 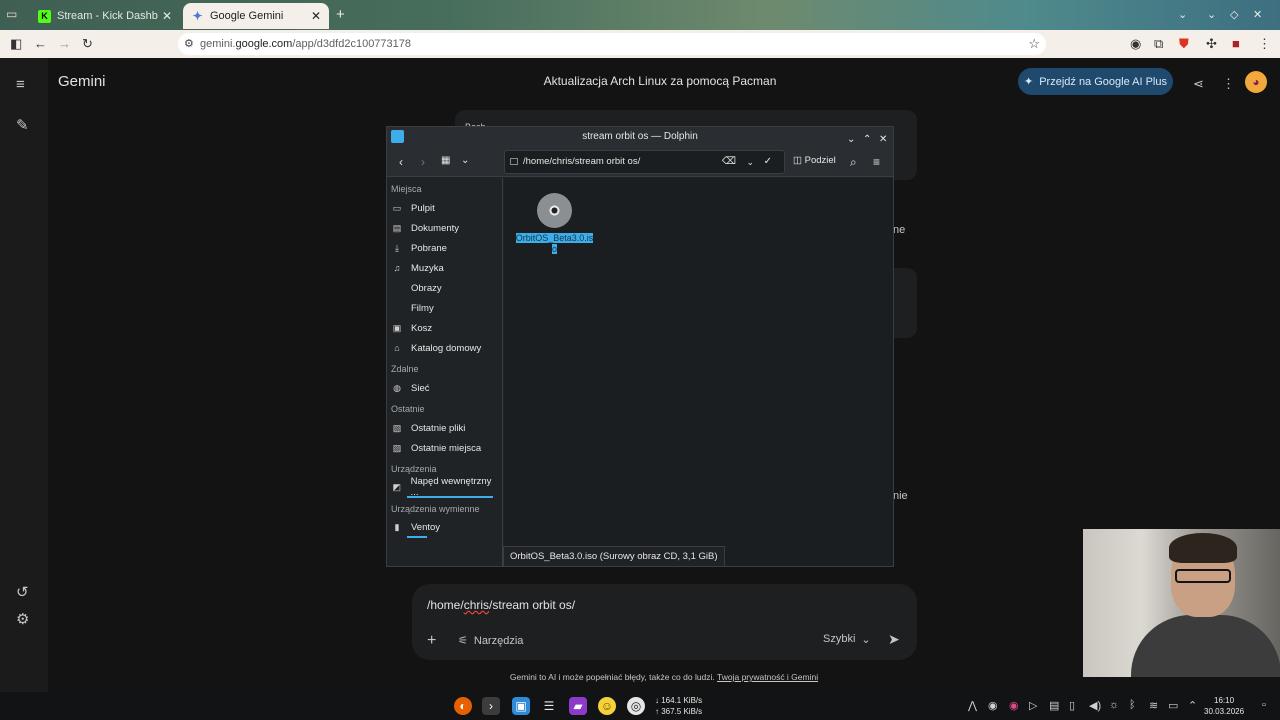 I want to click on tray-record-icon: ◉, so click(x=1014, y=705).